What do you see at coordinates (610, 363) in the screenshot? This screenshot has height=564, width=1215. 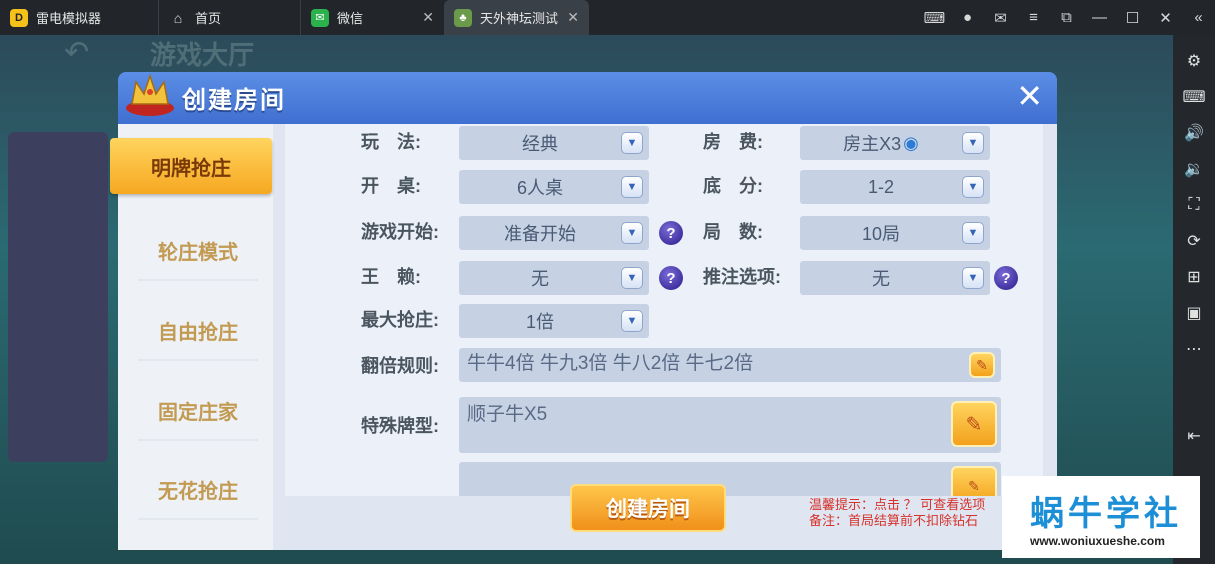 I see `double-rule-value: 牛牛4倍 牛九3倍 牛八2倍 牛七2倍` at bounding box center [610, 363].